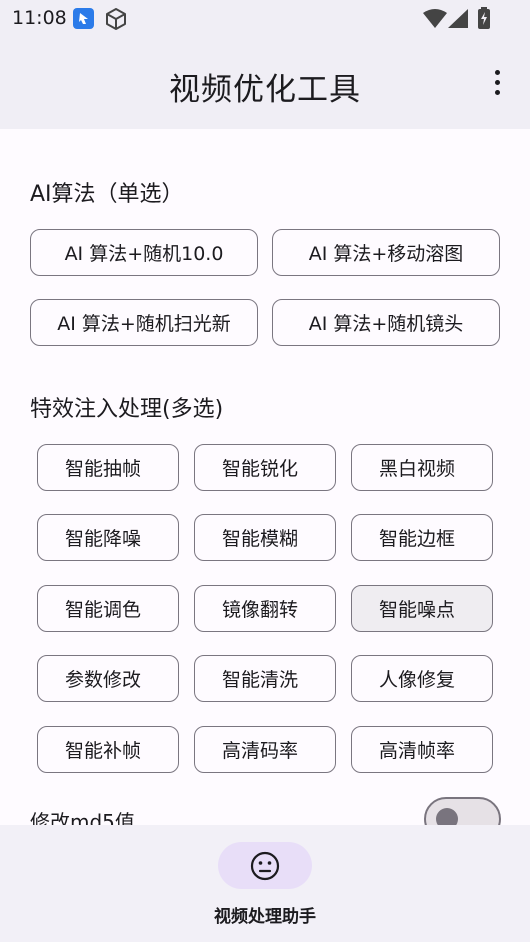 This screenshot has width=530, height=942. I want to click on status-time: 11:08, so click(39, 18).